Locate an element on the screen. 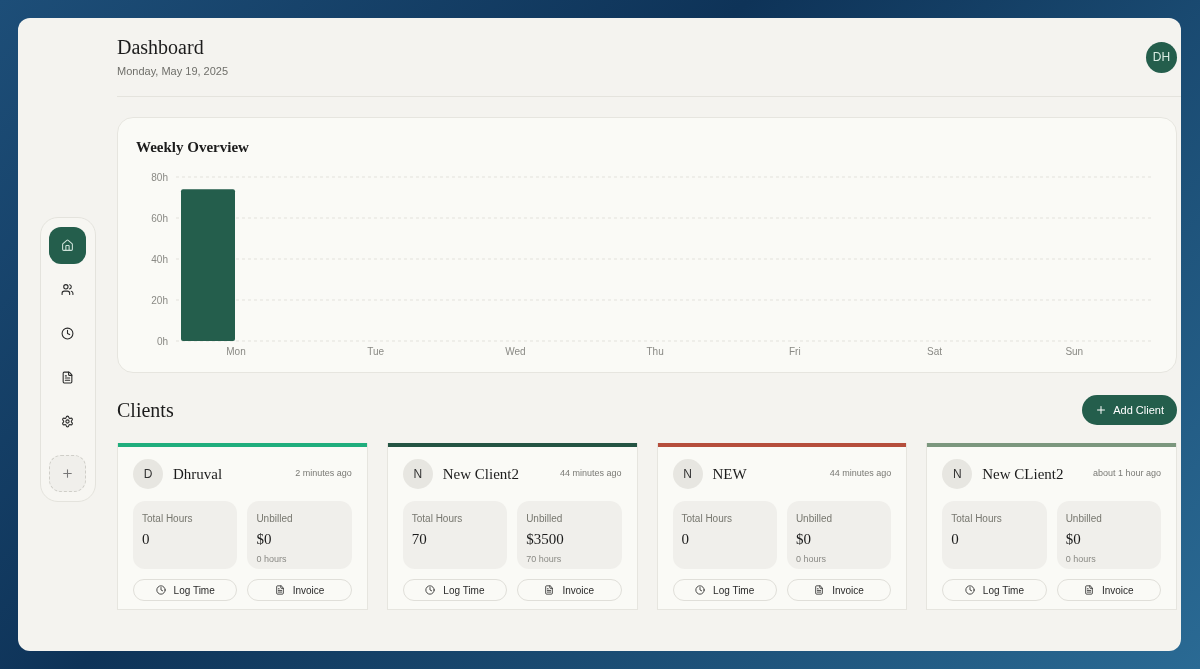 This screenshot has height=669, width=1200. axis-label: 20h is located at coordinates (159, 300).